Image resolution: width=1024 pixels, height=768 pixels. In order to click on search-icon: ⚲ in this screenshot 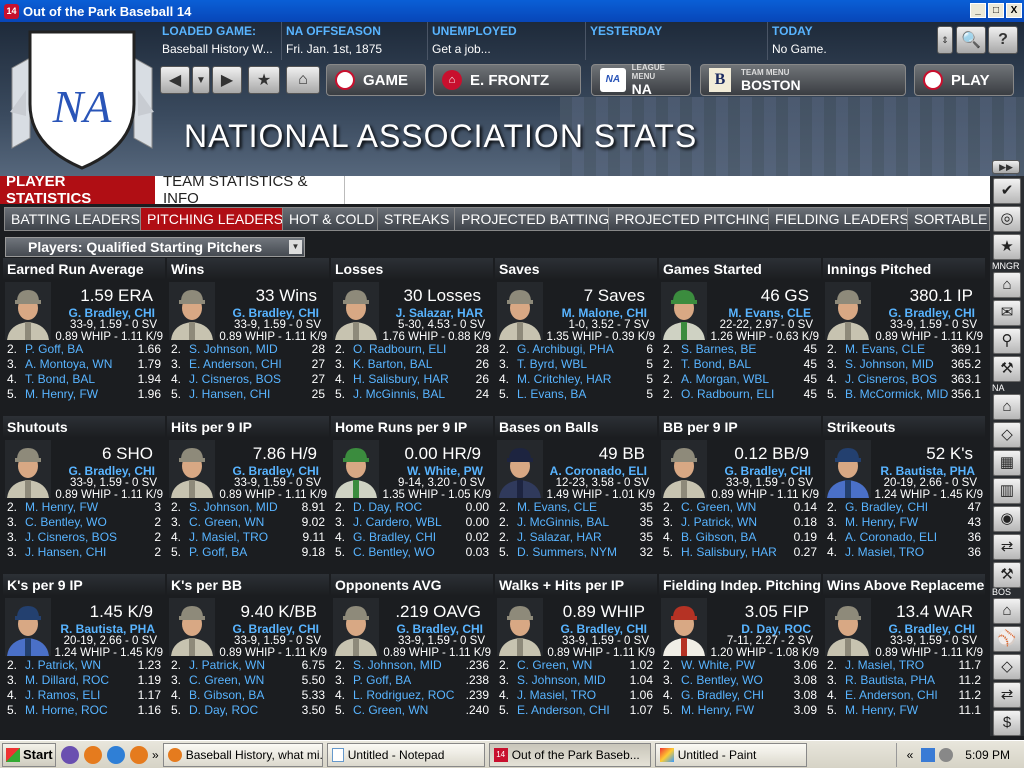, I will do `click(1007, 341)`.